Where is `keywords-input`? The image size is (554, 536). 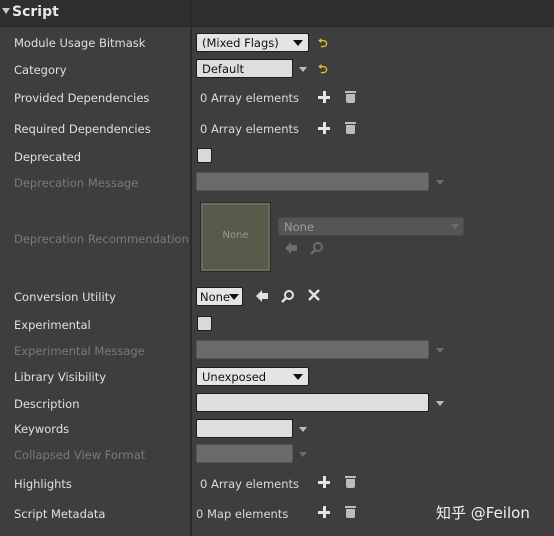 keywords-input is located at coordinates (244, 428).